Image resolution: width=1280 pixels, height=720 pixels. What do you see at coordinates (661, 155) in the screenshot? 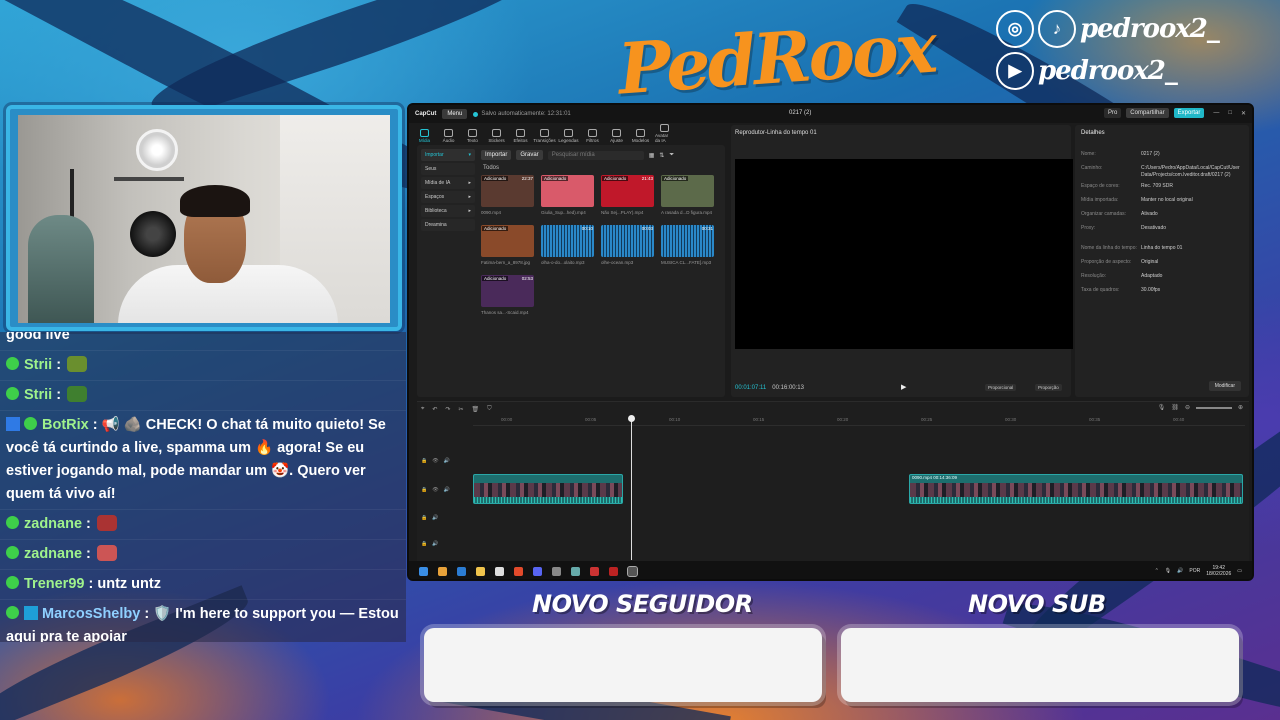
I see `sort-icon: ⇅` at bounding box center [661, 155].